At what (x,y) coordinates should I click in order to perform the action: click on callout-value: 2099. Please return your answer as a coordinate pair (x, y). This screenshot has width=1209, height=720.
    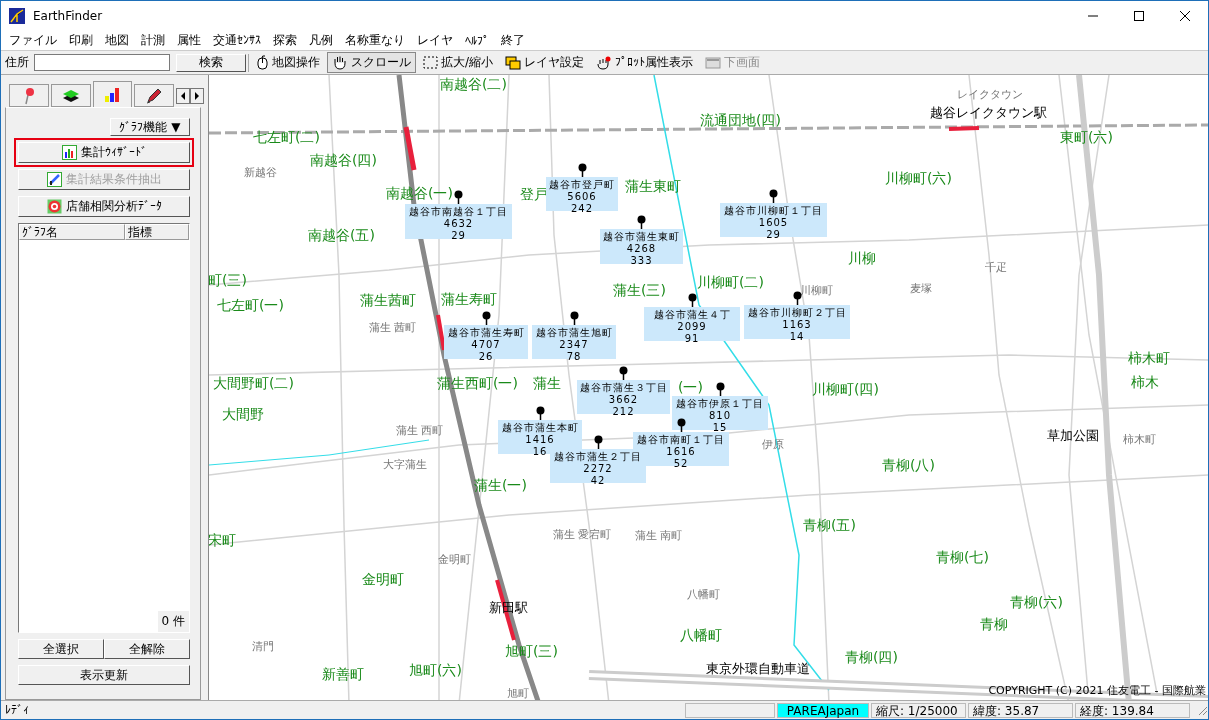
    Looking at the image, I should click on (692, 327).